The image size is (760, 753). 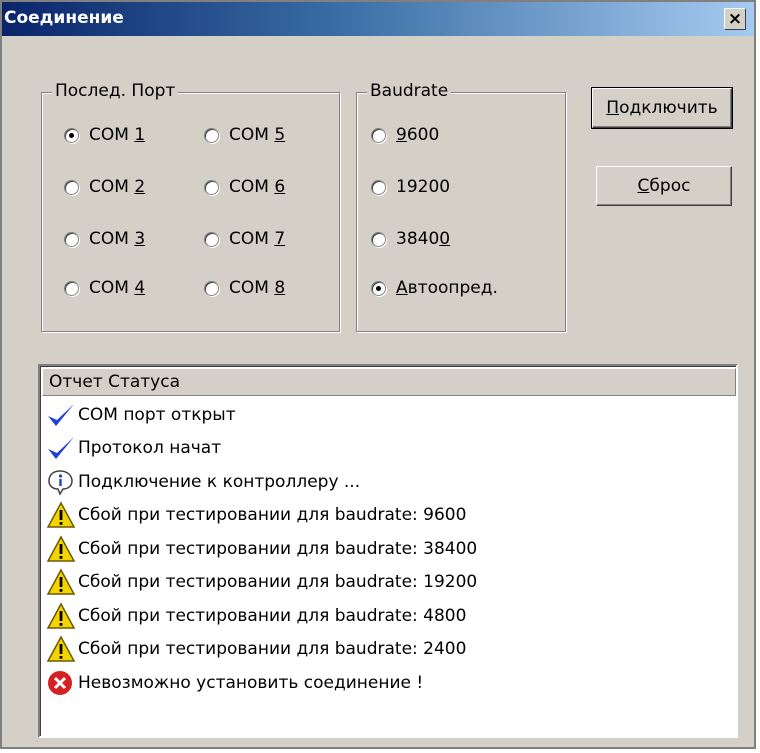 I want to click on radio-baud-auto: Автоопред., so click(x=434, y=288).